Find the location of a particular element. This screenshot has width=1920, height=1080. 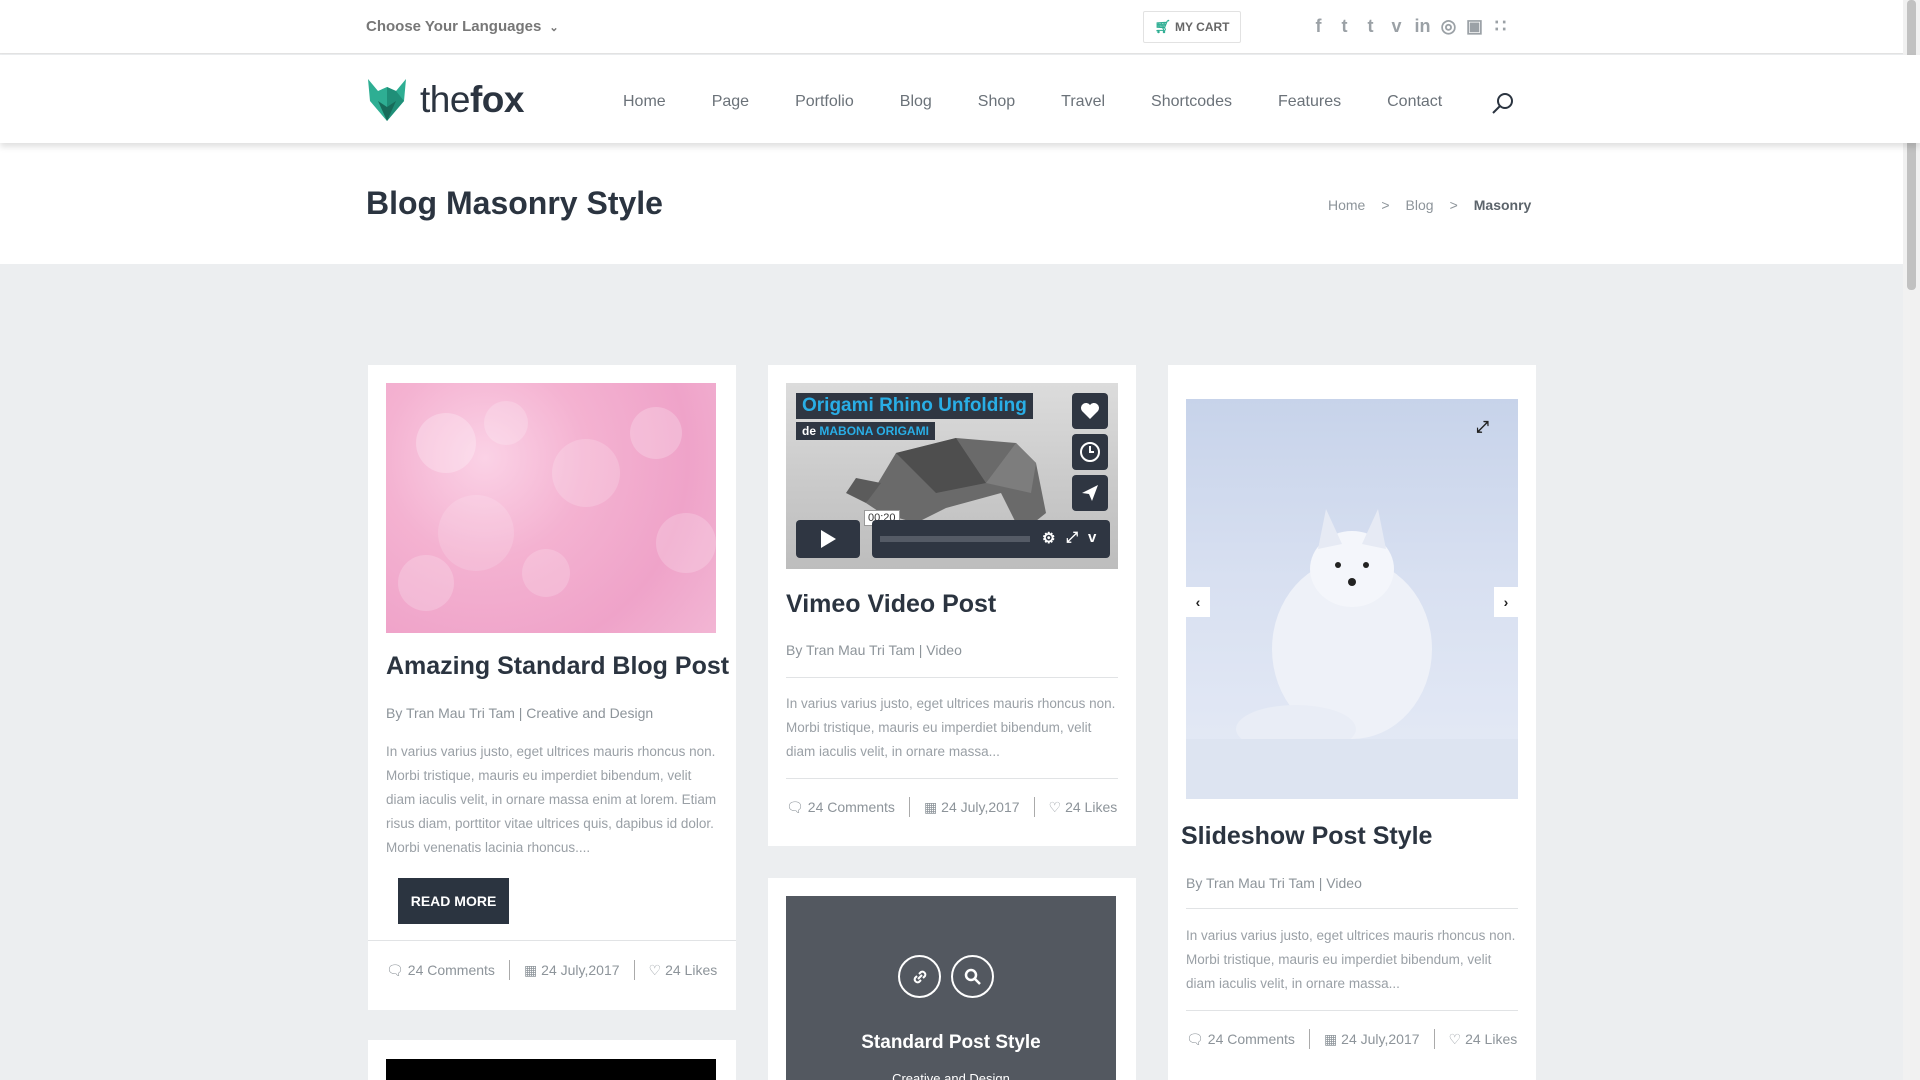

slideshow-image: ⤢ ‹ › is located at coordinates (1352, 599).